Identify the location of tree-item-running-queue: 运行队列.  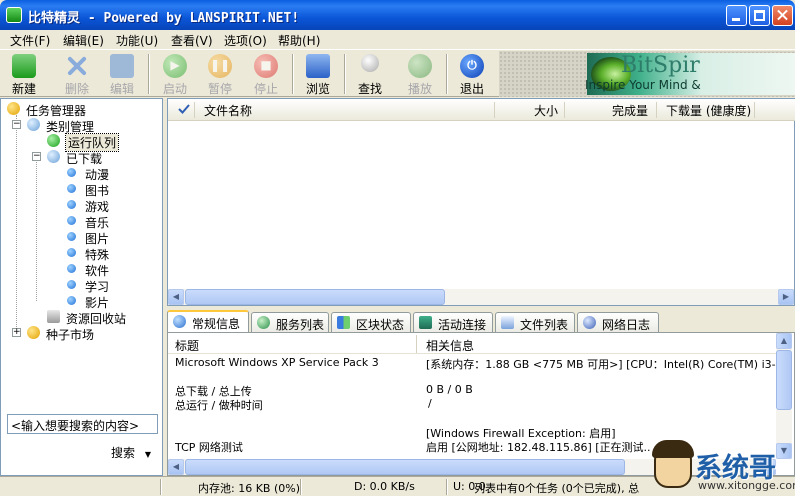
(96, 142).